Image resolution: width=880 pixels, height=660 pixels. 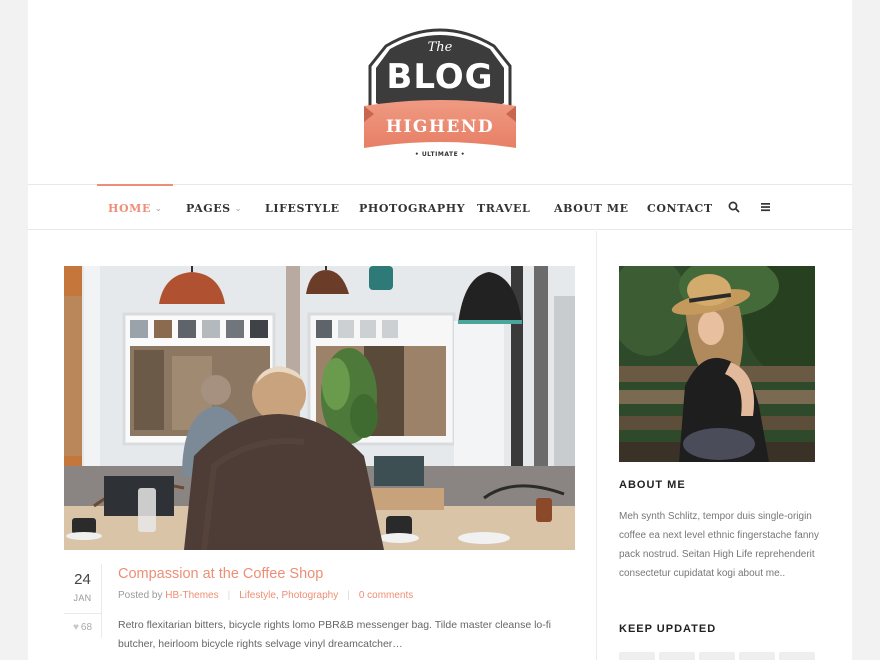 I want to click on nav-item-travel: TRAVEL, so click(x=503, y=207).